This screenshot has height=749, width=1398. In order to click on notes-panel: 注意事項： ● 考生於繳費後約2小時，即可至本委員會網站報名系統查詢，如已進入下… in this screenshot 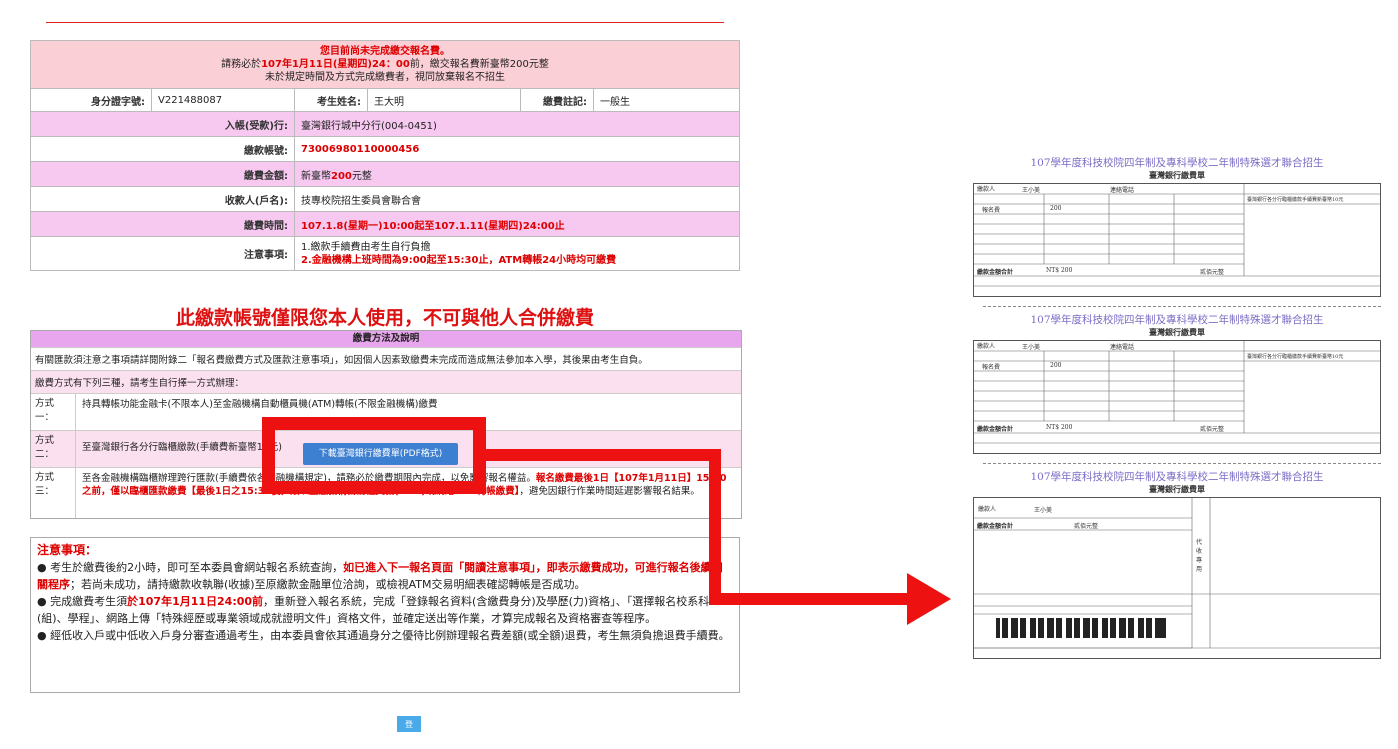, I will do `click(385, 615)`.